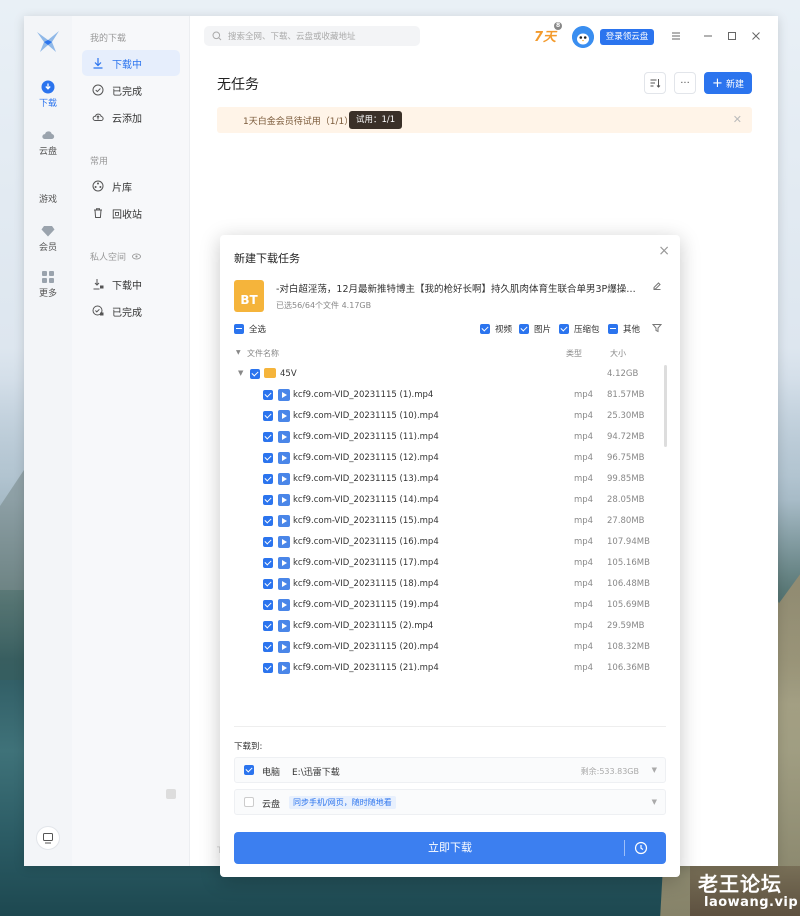  What do you see at coordinates (450, 416) in the screenshot?
I see `file-row: kcf9.com-VID_20231115 (10).mp4 mp4 25.30MB` at bounding box center [450, 416].